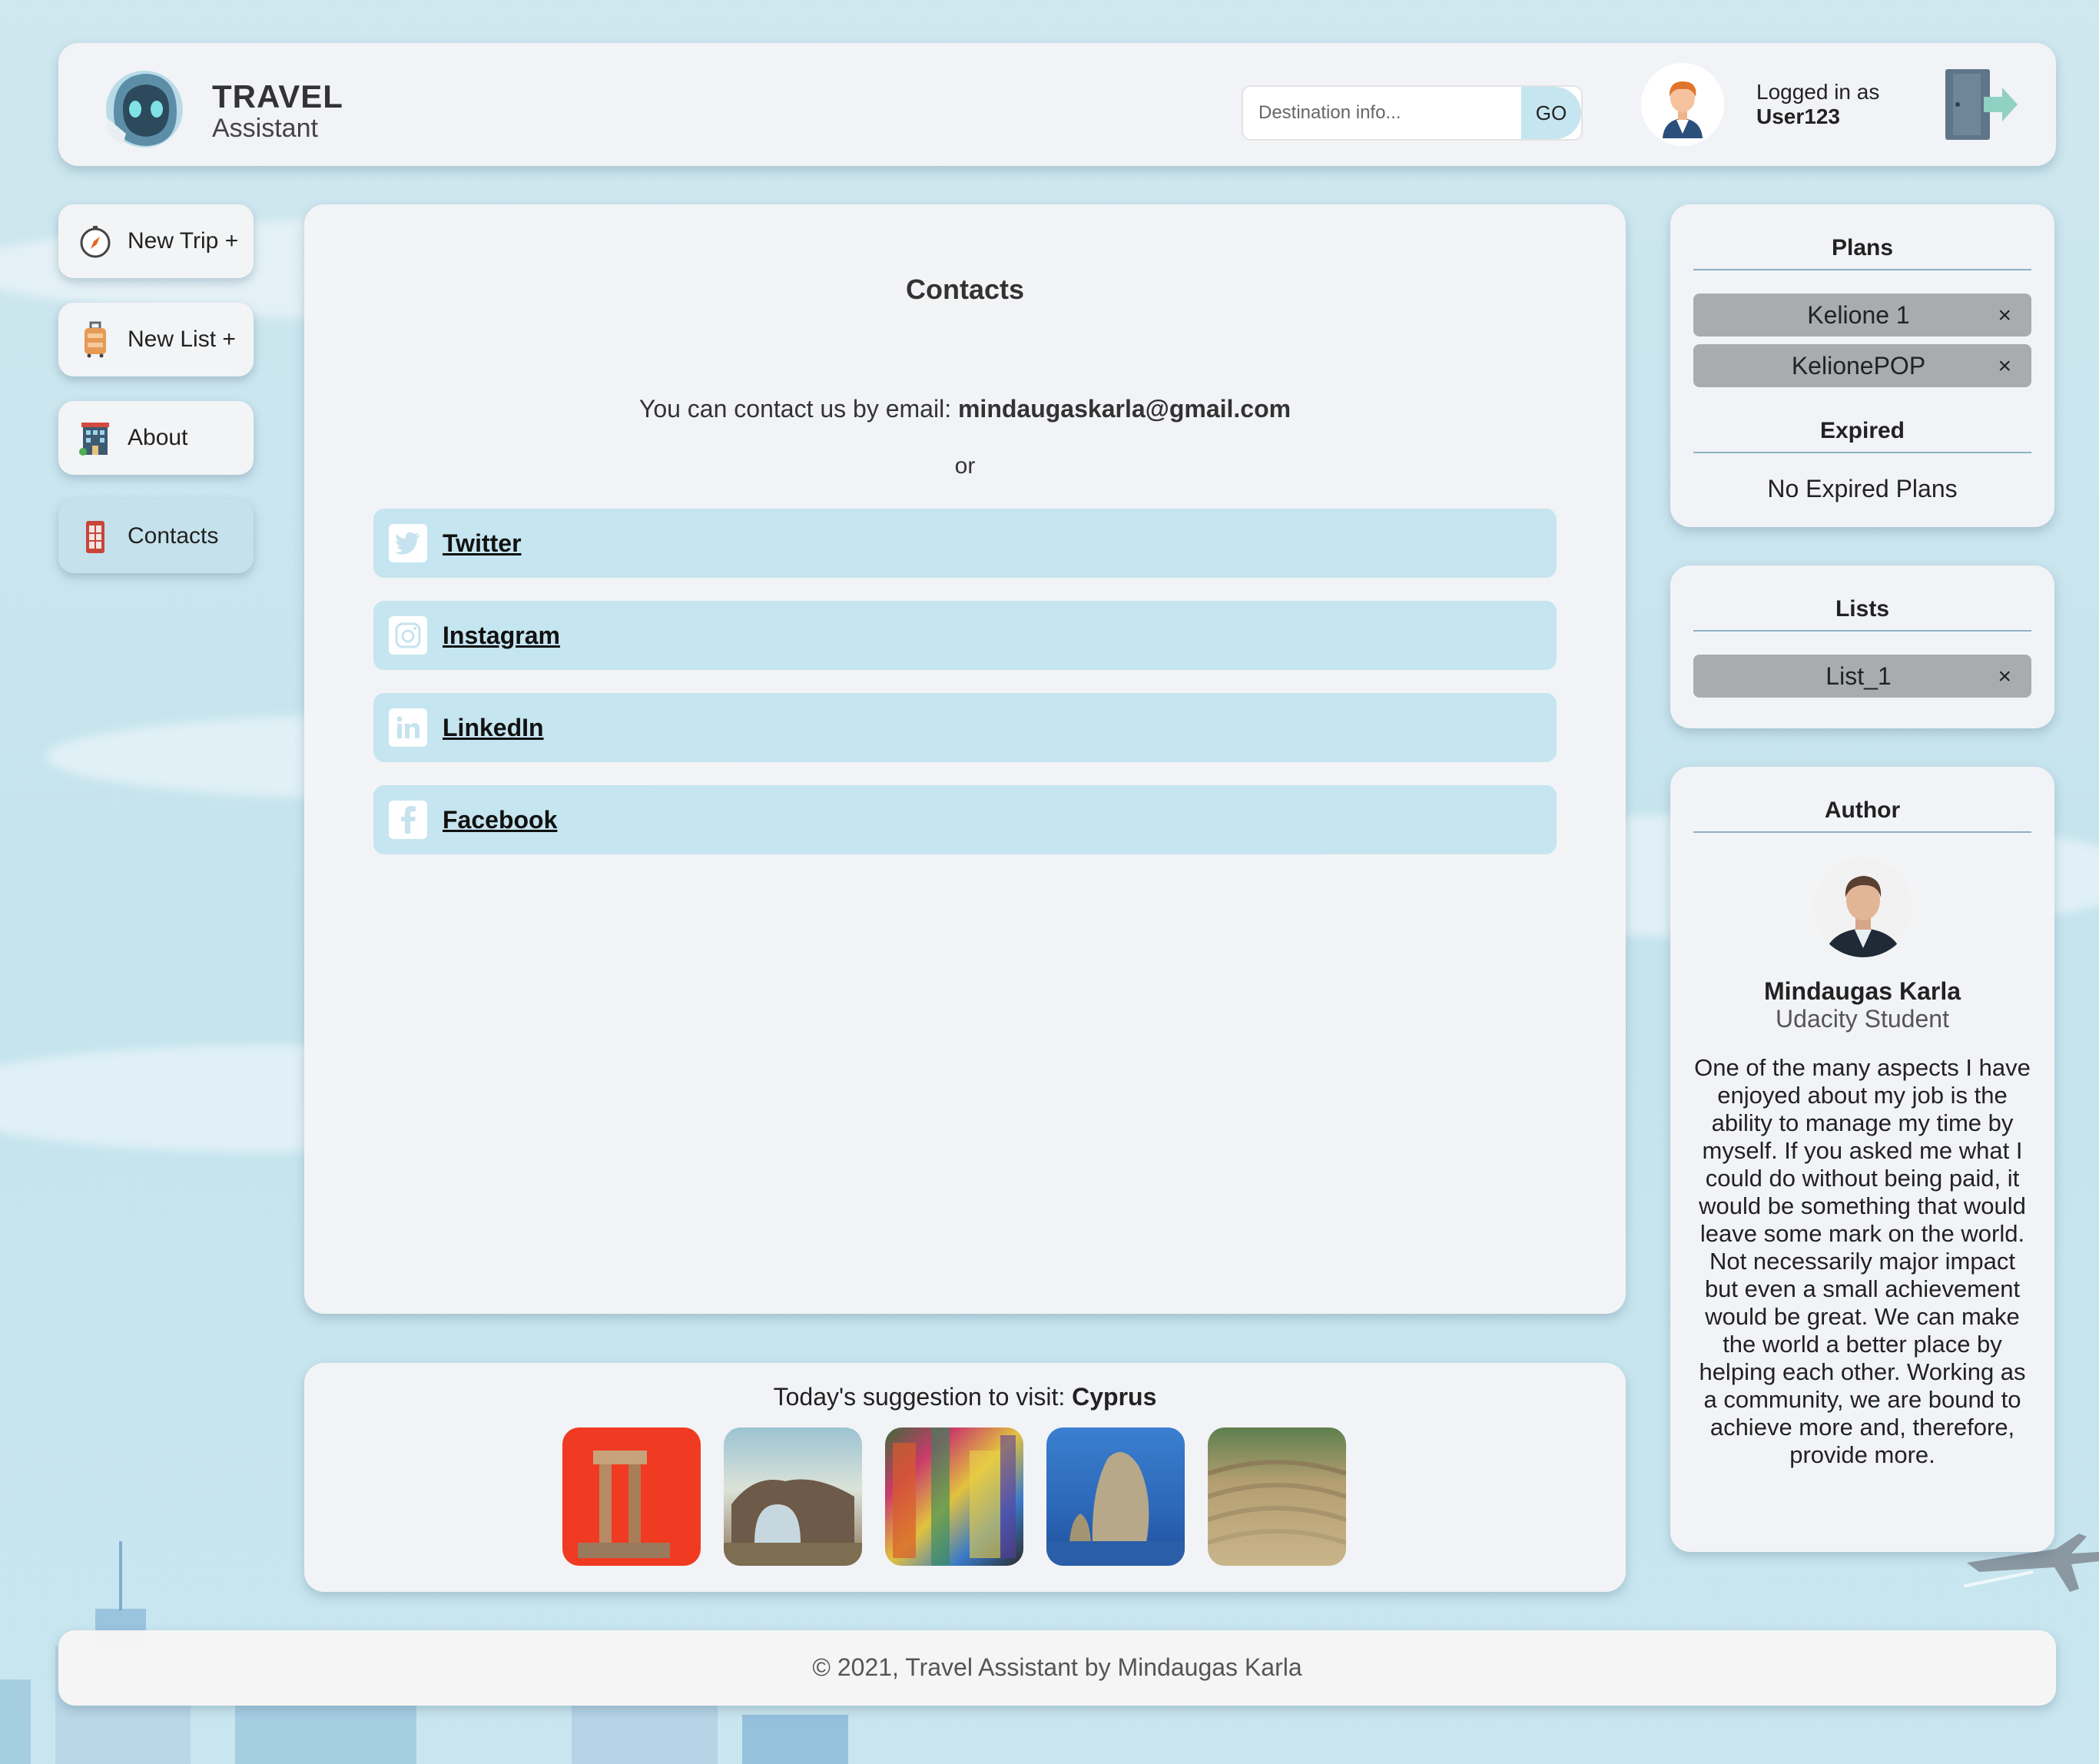 This screenshot has height=1764, width=2099. I want to click on author-photo, so click(1863, 907).